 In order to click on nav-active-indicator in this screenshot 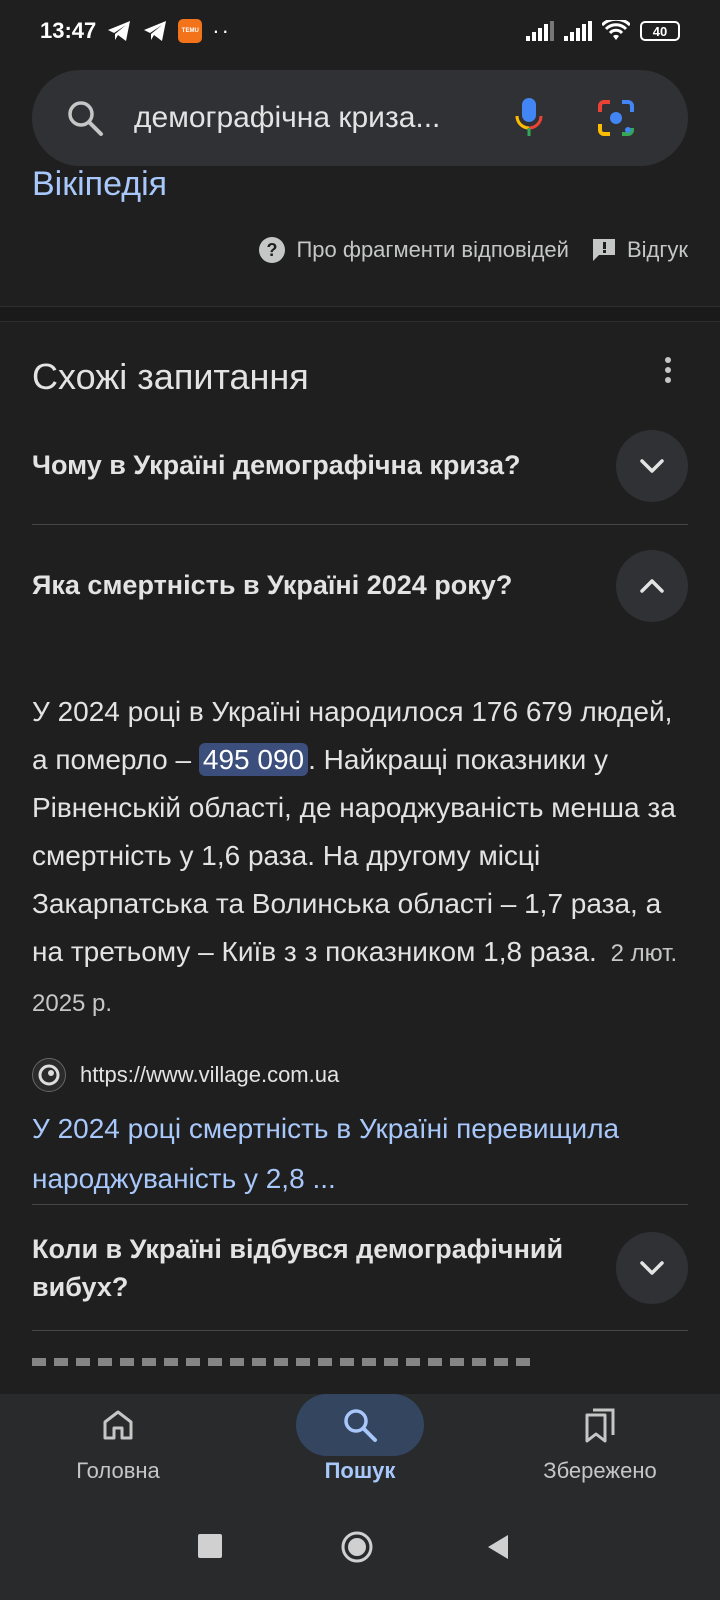, I will do `click(360, 1425)`.